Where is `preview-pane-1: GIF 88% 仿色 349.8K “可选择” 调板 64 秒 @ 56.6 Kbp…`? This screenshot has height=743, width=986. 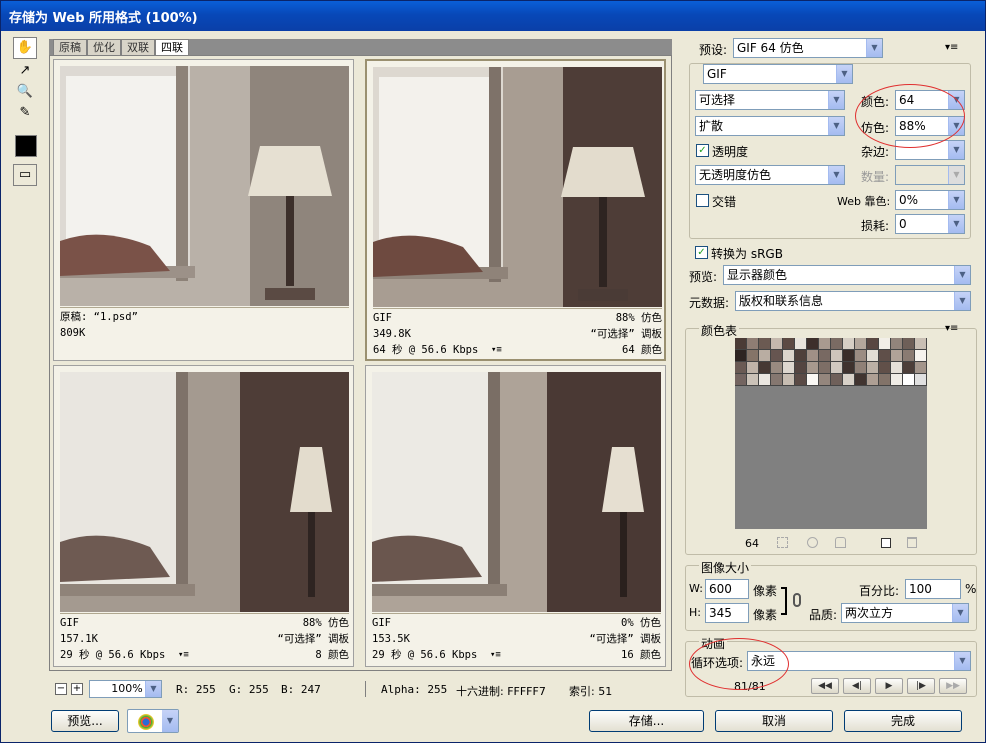 preview-pane-1: GIF 88% 仿色 349.8K “可选择” 调板 64 秒 @ 56.6 Kbp… is located at coordinates (515, 210).